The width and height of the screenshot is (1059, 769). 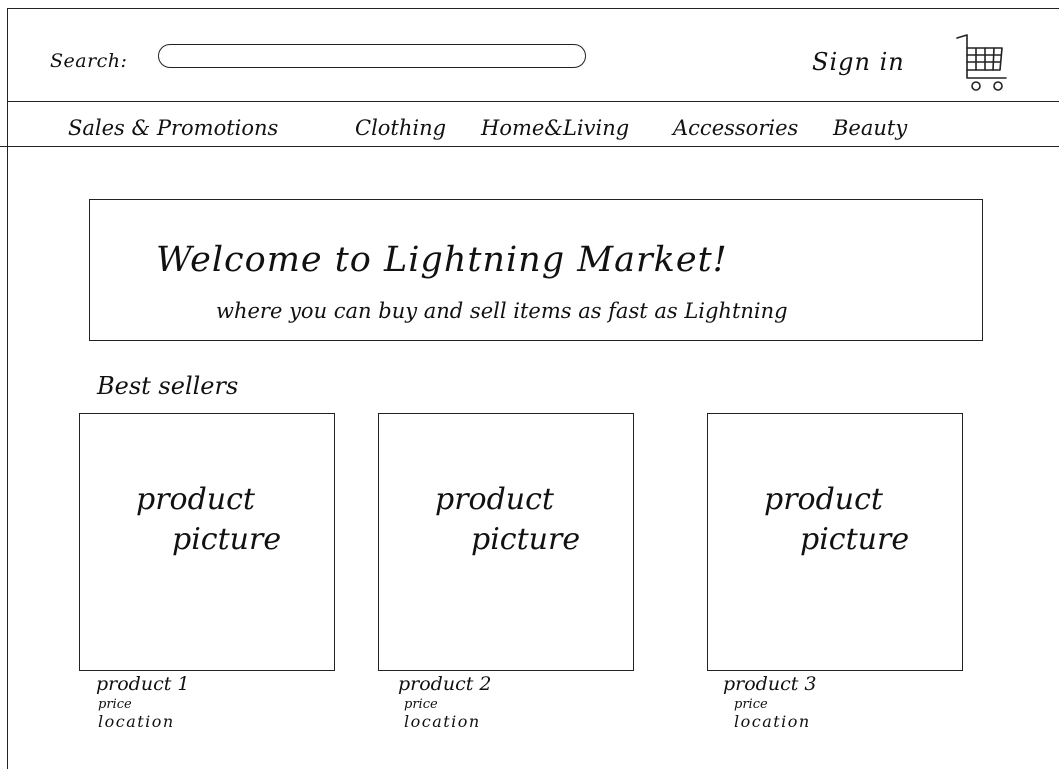 What do you see at coordinates (143, 684) in the screenshot?
I see `product-name: product 1` at bounding box center [143, 684].